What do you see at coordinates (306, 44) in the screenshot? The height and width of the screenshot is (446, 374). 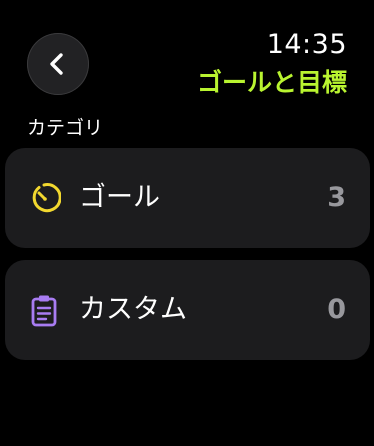 I see `clock-time: 14:35` at bounding box center [306, 44].